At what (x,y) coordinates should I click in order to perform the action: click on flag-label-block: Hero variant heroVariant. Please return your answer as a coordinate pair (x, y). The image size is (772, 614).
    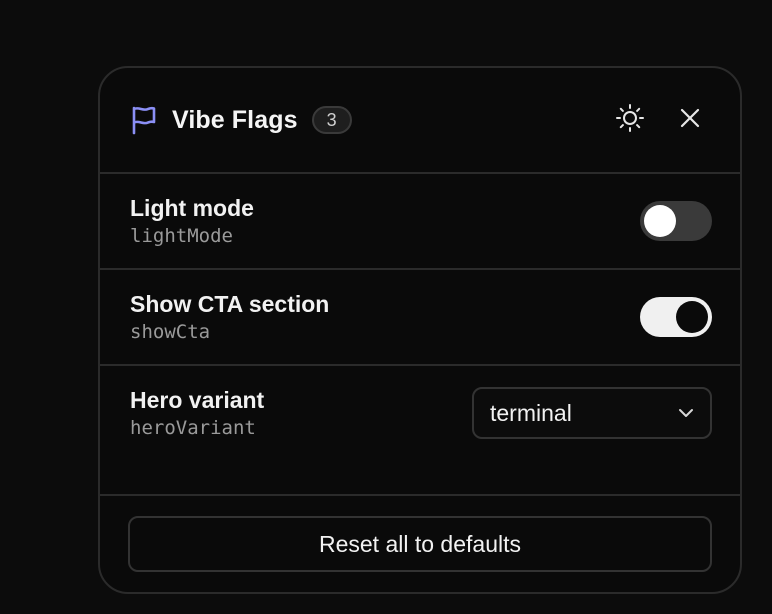
    Looking at the image, I should click on (197, 413).